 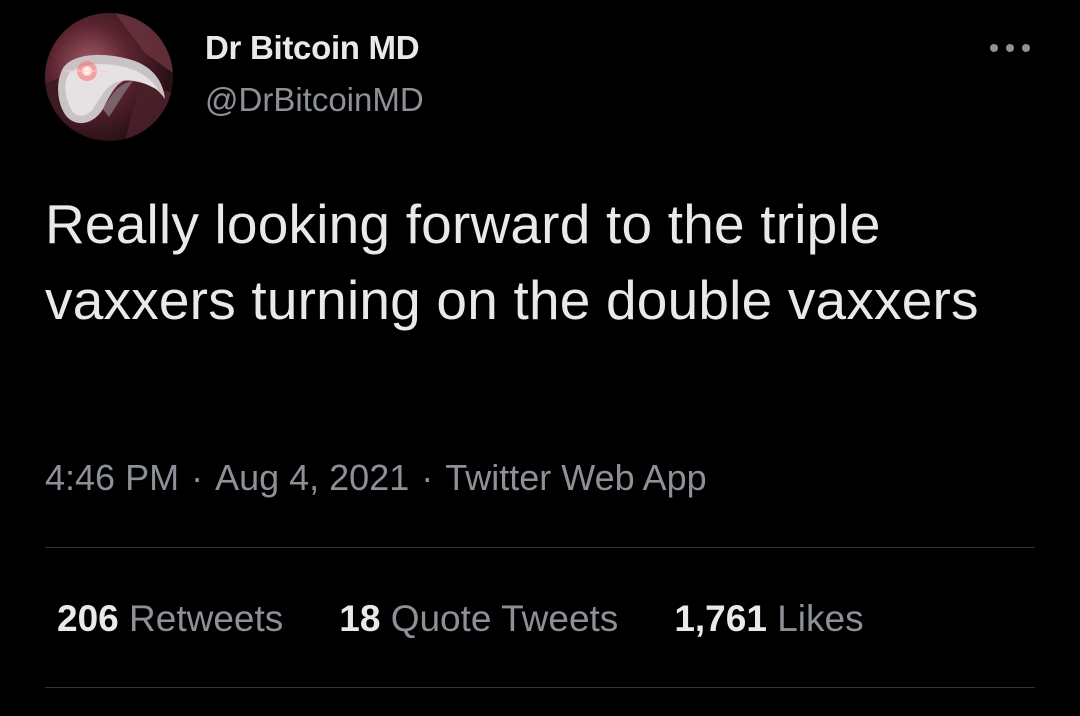 I want to click on tweet-source: Twitter Web App, so click(x=575, y=477).